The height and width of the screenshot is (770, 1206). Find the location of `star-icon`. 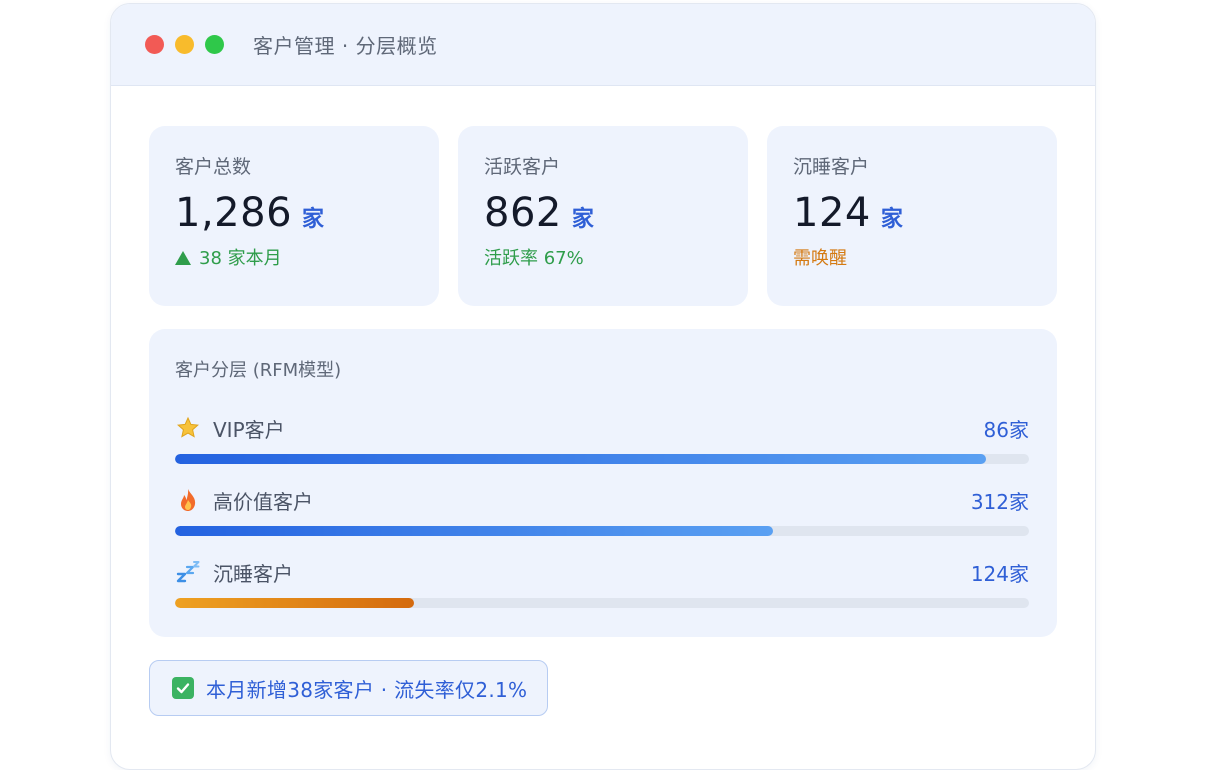

star-icon is located at coordinates (188, 428).